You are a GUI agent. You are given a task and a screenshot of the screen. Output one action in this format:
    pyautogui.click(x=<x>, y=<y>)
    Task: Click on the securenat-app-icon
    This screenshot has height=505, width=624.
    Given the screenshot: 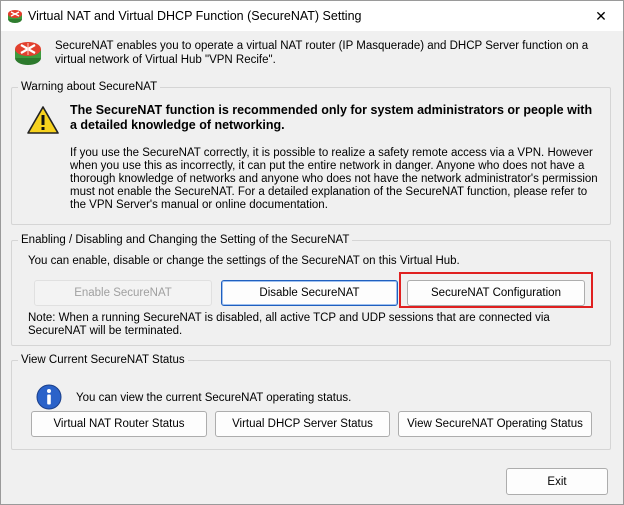 What is the action you would take?
    pyautogui.click(x=15, y=16)
    